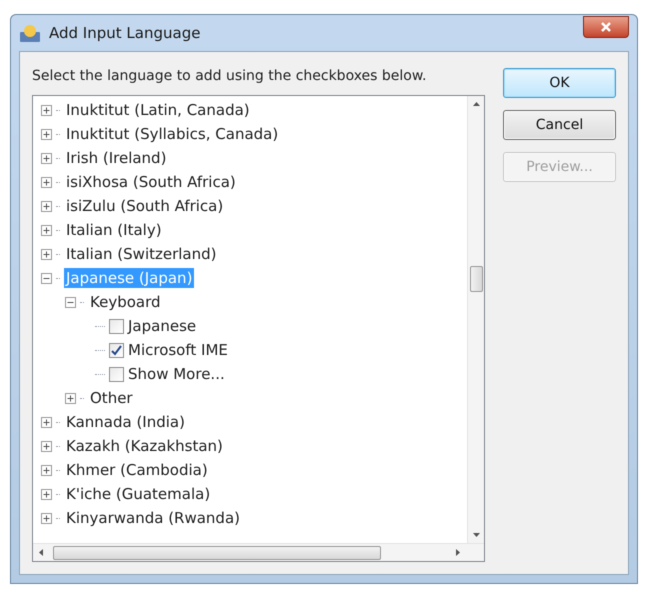 The width and height of the screenshot is (645, 592). I want to click on tree-item: Irish (Ireland), so click(116, 158).